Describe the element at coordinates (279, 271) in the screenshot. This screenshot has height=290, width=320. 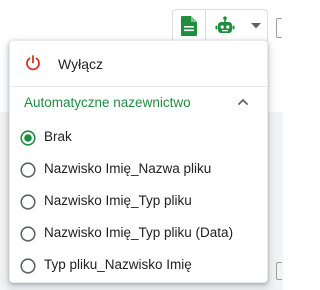
I see `edge-bracket-bottom` at that location.